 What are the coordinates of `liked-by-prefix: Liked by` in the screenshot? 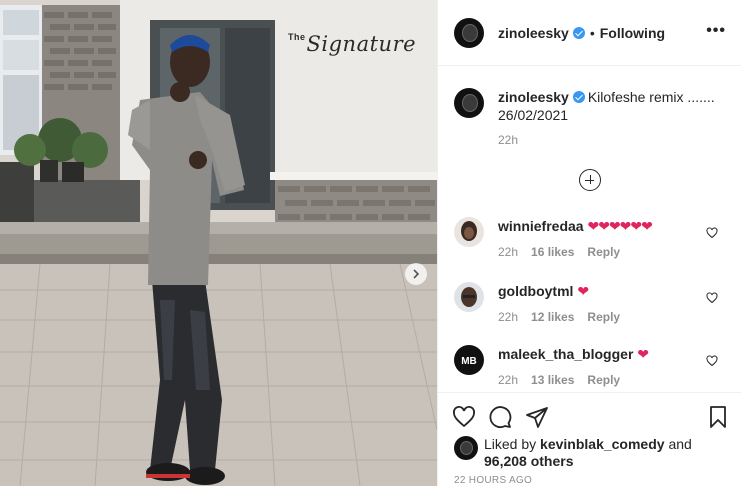 It's located at (510, 444).